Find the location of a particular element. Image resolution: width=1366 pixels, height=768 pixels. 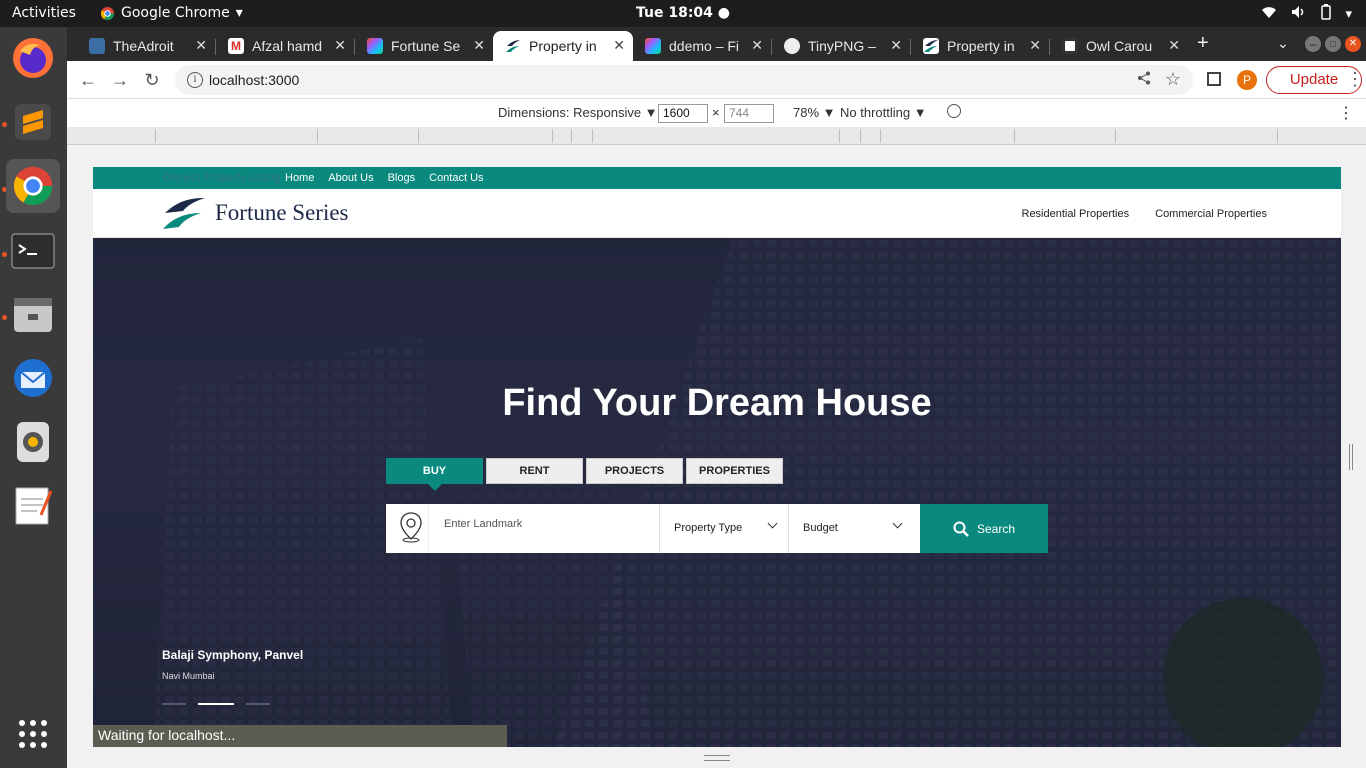

text-editor-icon is located at coordinates (33, 506).